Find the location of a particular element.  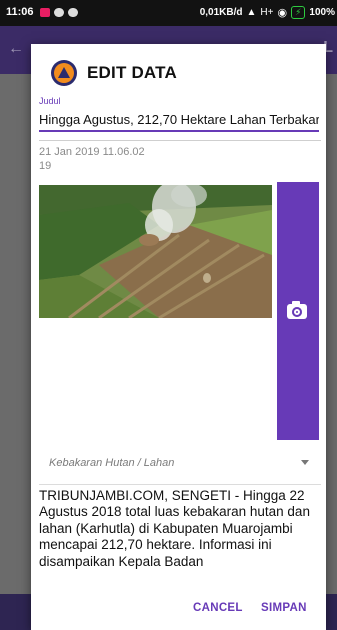

dropdown-arrow-icon is located at coordinates (305, 462).